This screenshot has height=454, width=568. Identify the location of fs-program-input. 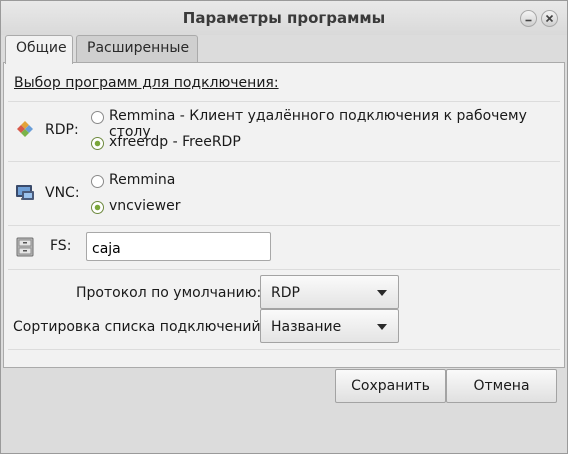
(178, 246).